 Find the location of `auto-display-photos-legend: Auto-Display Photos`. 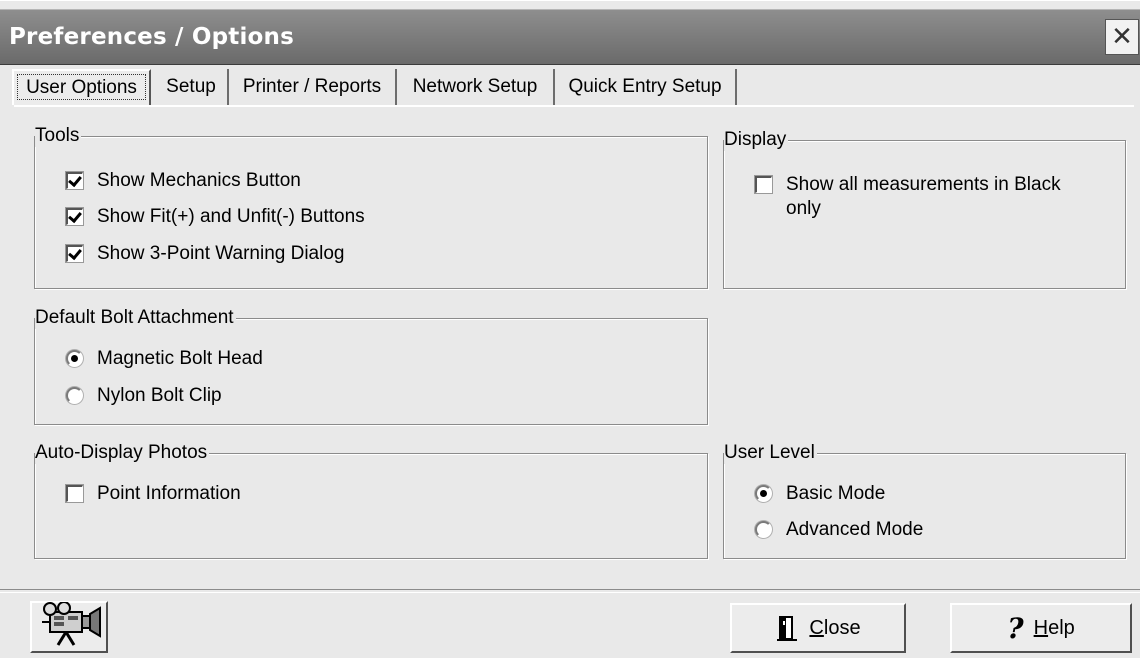

auto-display-photos-legend: Auto-Display Photos is located at coordinates (122, 453).